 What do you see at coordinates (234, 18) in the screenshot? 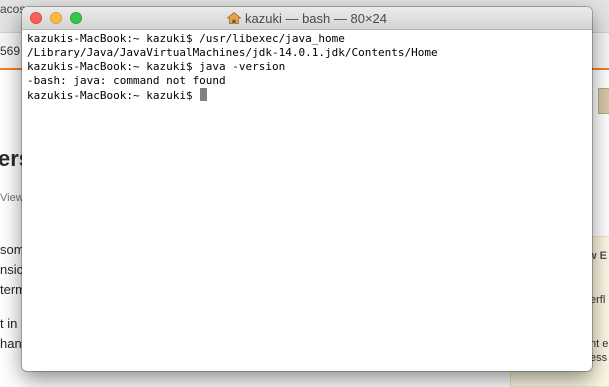
I see `home-icon` at bounding box center [234, 18].